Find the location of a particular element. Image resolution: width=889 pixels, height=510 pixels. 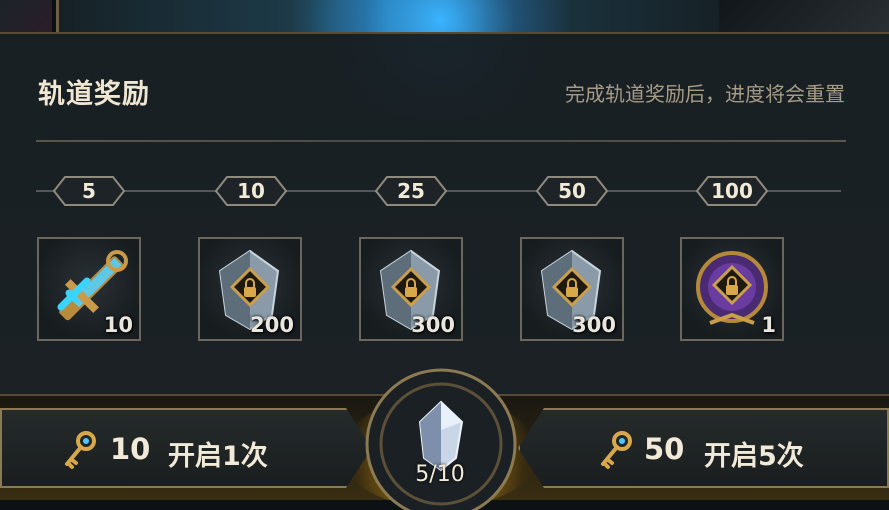

open-five-label: 开启5次 is located at coordinates (754, 456).